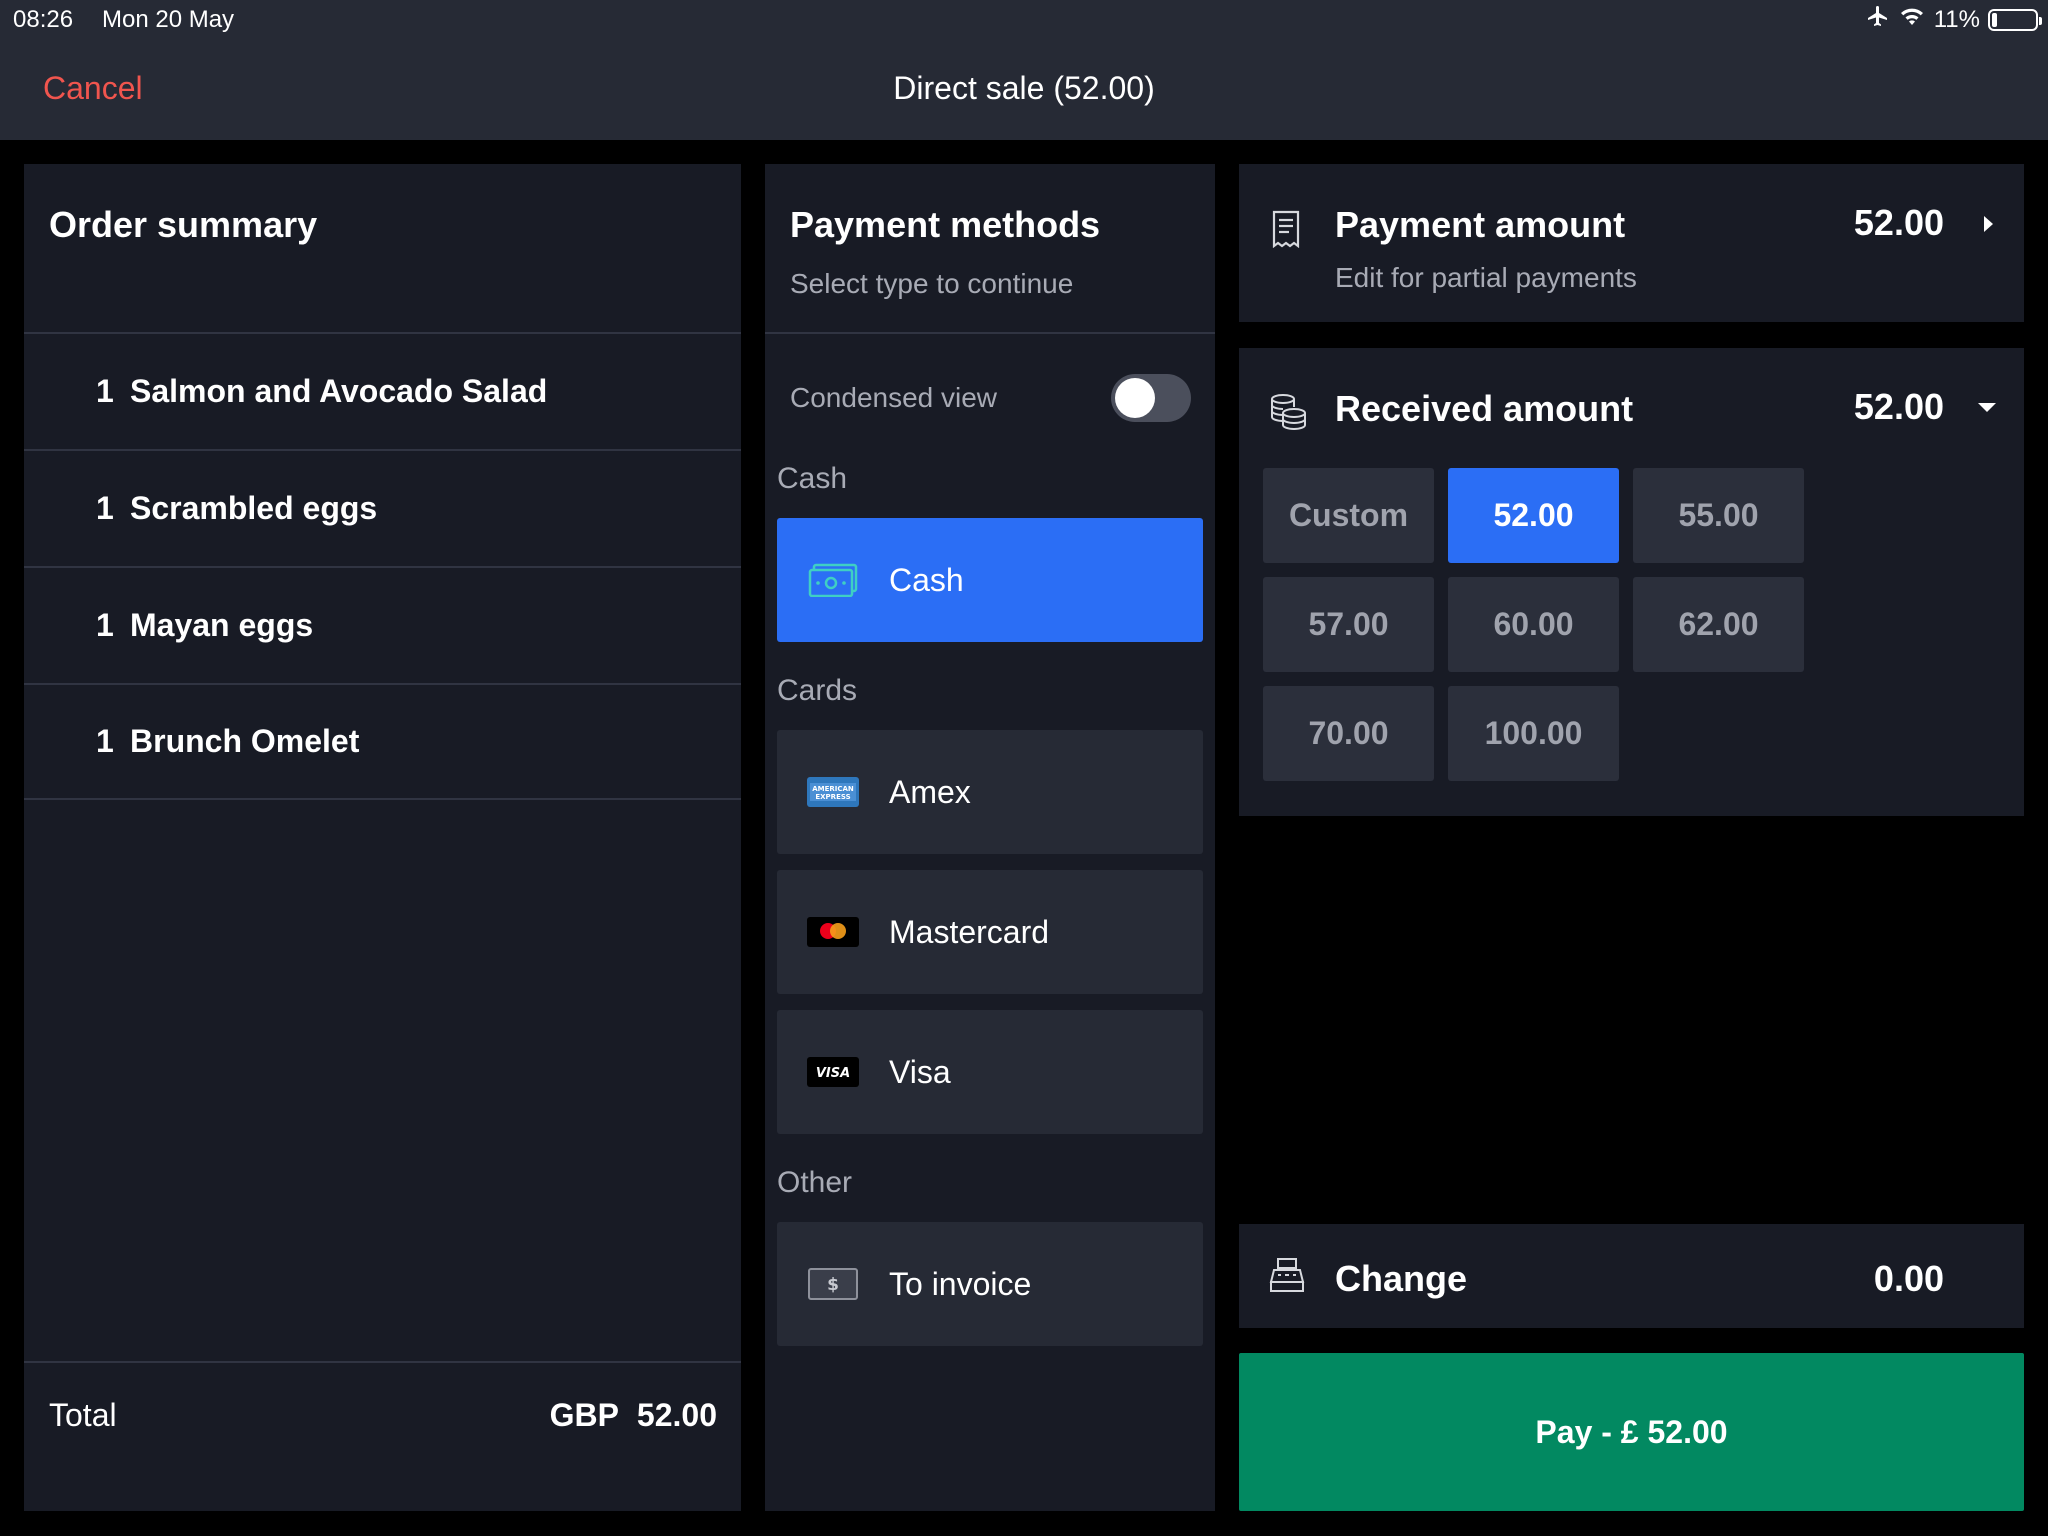 The image size is (2048, 1536). Describe the element at coordinates (245, 741) in the screenshot. I see `order-item-name: Brunch Omelet` at that location.